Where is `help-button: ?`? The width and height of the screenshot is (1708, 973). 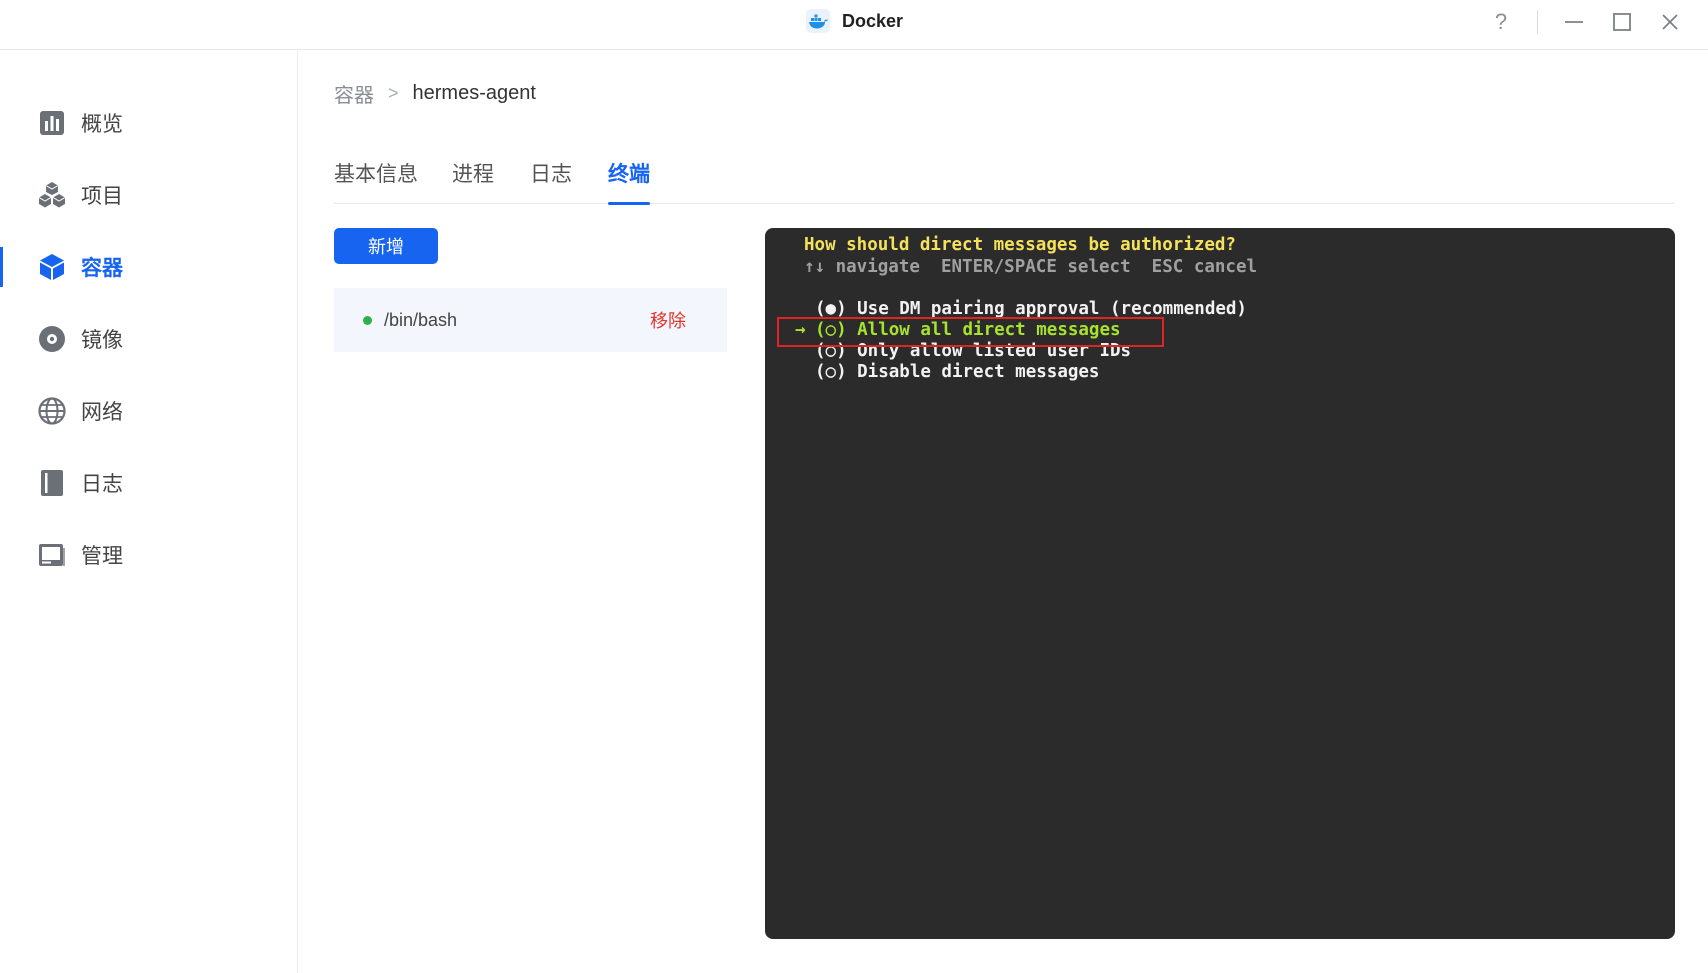
help-button: ? is located at coordinates (1501, 22).